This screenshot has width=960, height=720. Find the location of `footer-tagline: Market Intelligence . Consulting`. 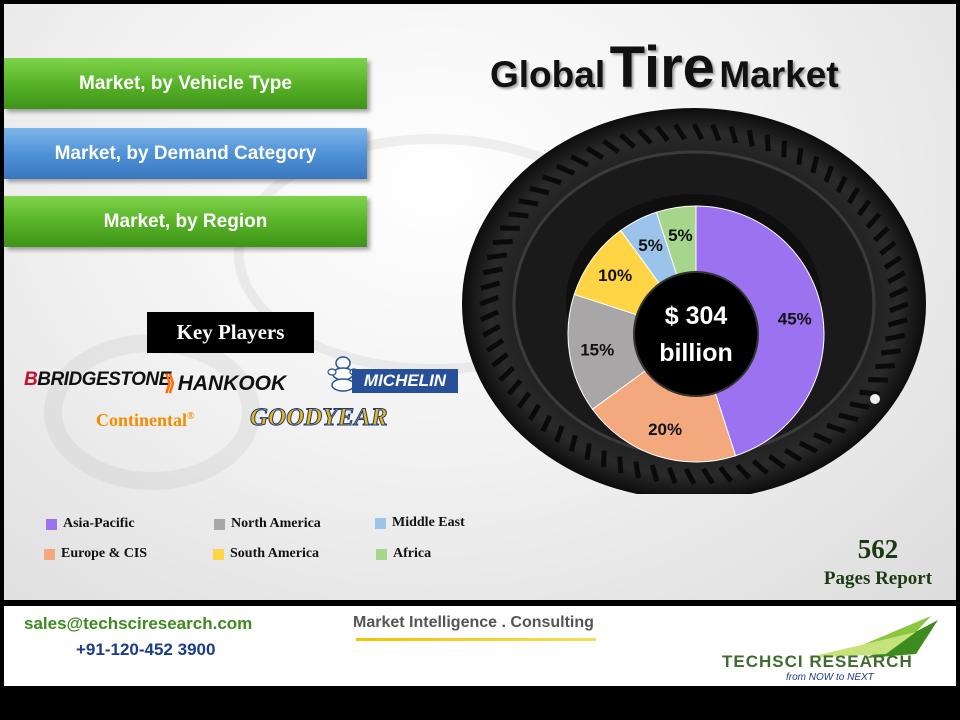

footer-tagline: Market Intelligence . Consulting is located at coordinates (473, 622).